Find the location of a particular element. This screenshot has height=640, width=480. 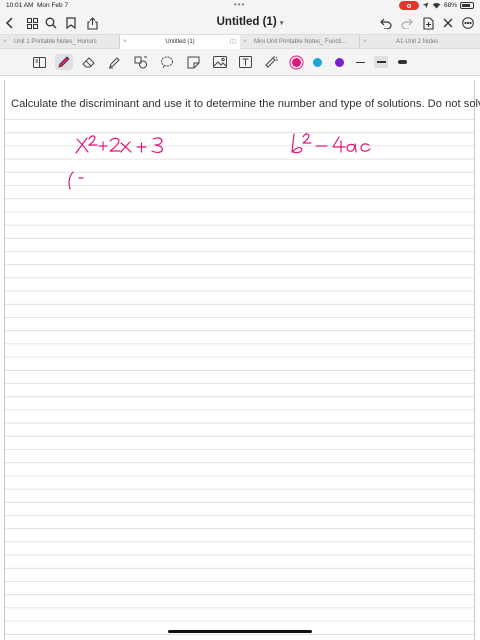

search-icon is located at coordinates (51, 23).